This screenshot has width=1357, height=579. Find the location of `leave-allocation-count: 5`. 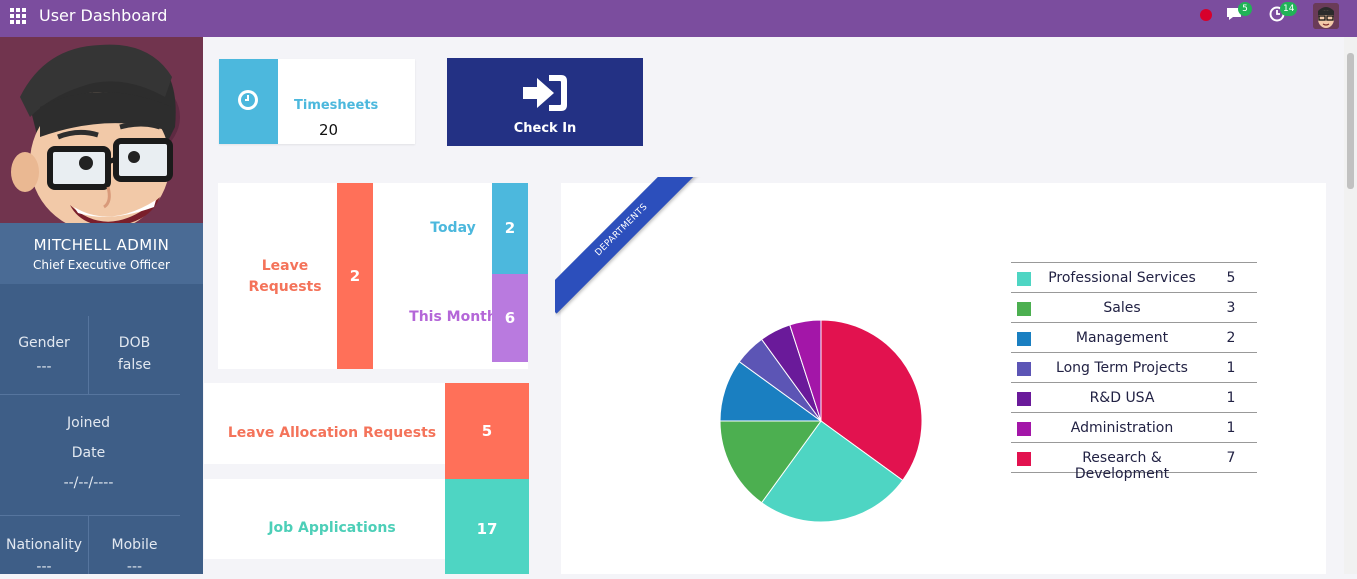

leave-allocation-count: 5 is located at coordinates (487, 431).